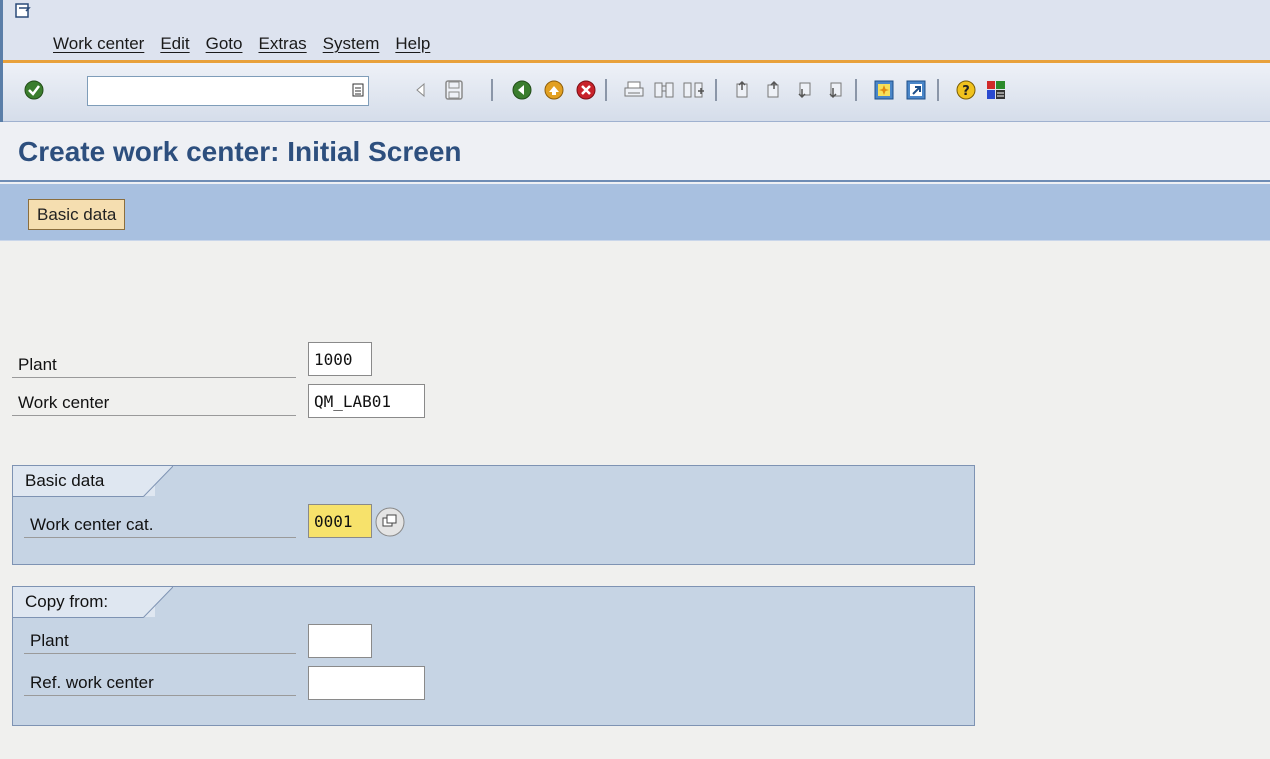  What do you see at coordinates (340, 521) in the screenshot?
I see `work-center-cat-input: 0001` at bounding box center [340, 521].